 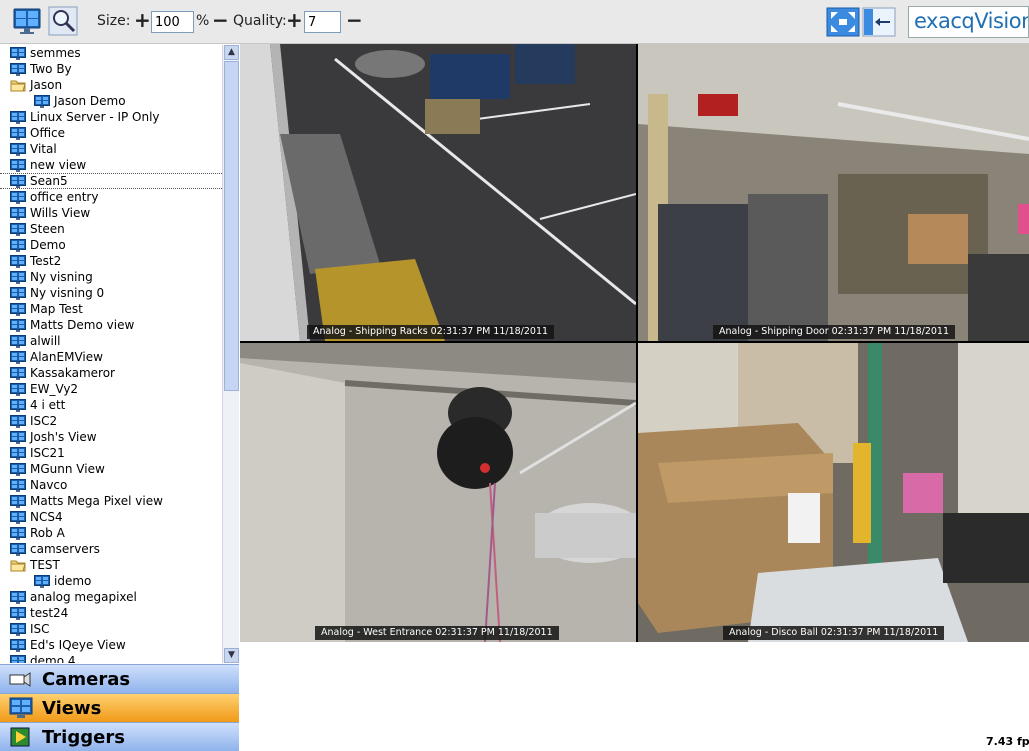 What do you see at coordinates (111, 501) in the screenshot?
I see `tree-view-item: Matts Mega Pixel view` at bounding box center [111, 501].